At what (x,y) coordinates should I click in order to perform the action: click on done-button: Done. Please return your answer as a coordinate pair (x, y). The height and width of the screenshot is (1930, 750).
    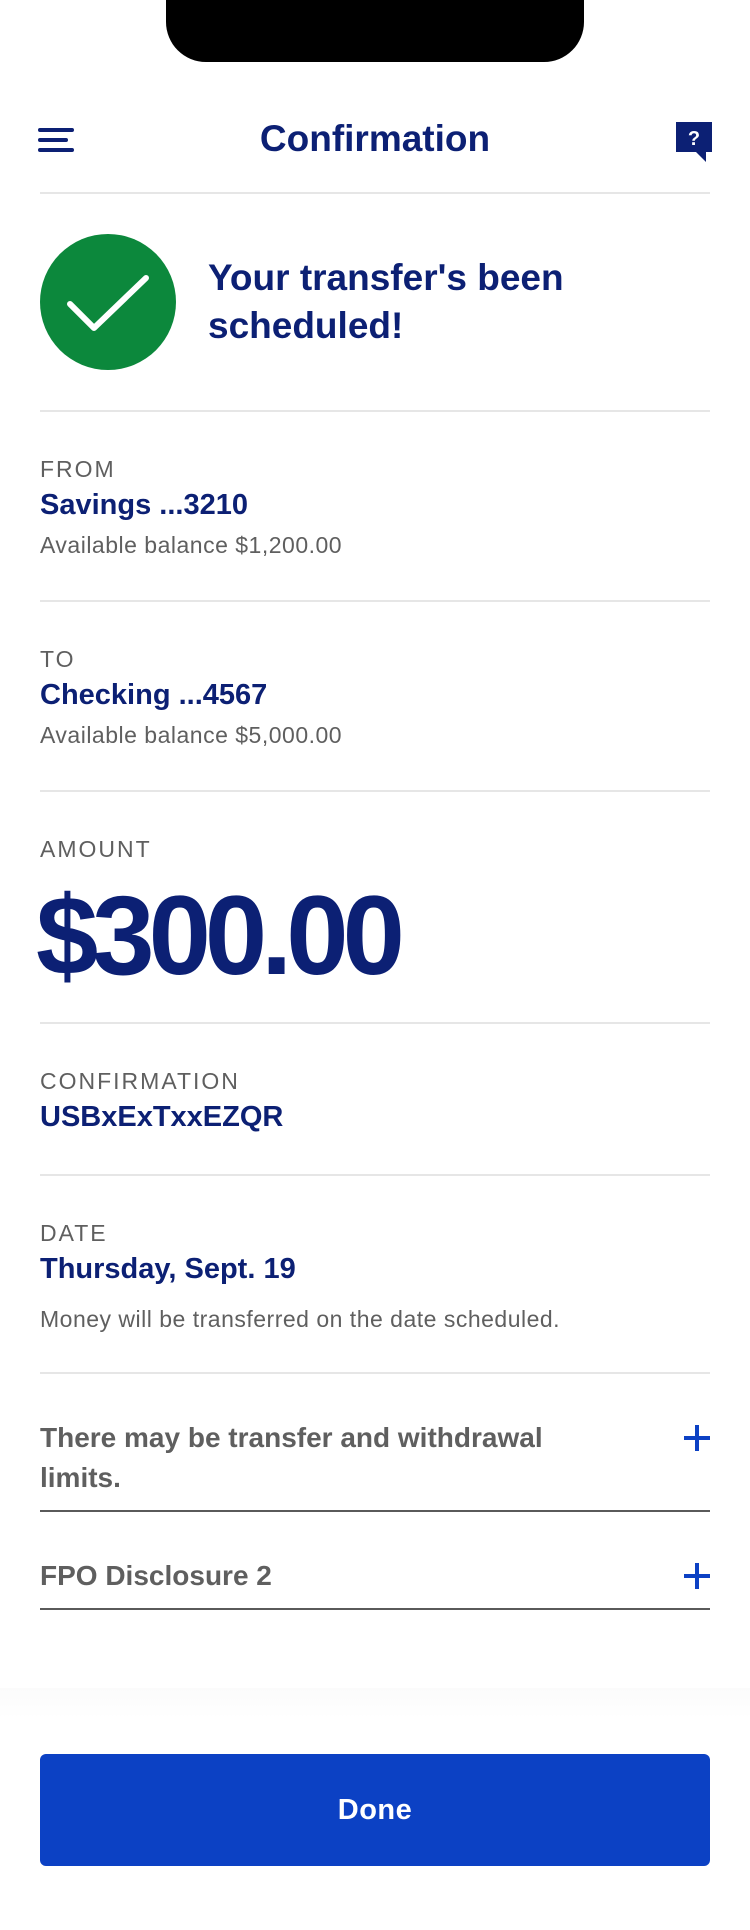
    Looking at the image, I should click on (375, 1810).